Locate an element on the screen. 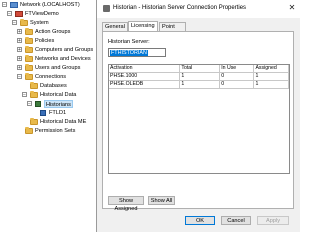 This screenshot has height=240, width=320. column-header-in-use: In Use is located at coordinates (237, 69).